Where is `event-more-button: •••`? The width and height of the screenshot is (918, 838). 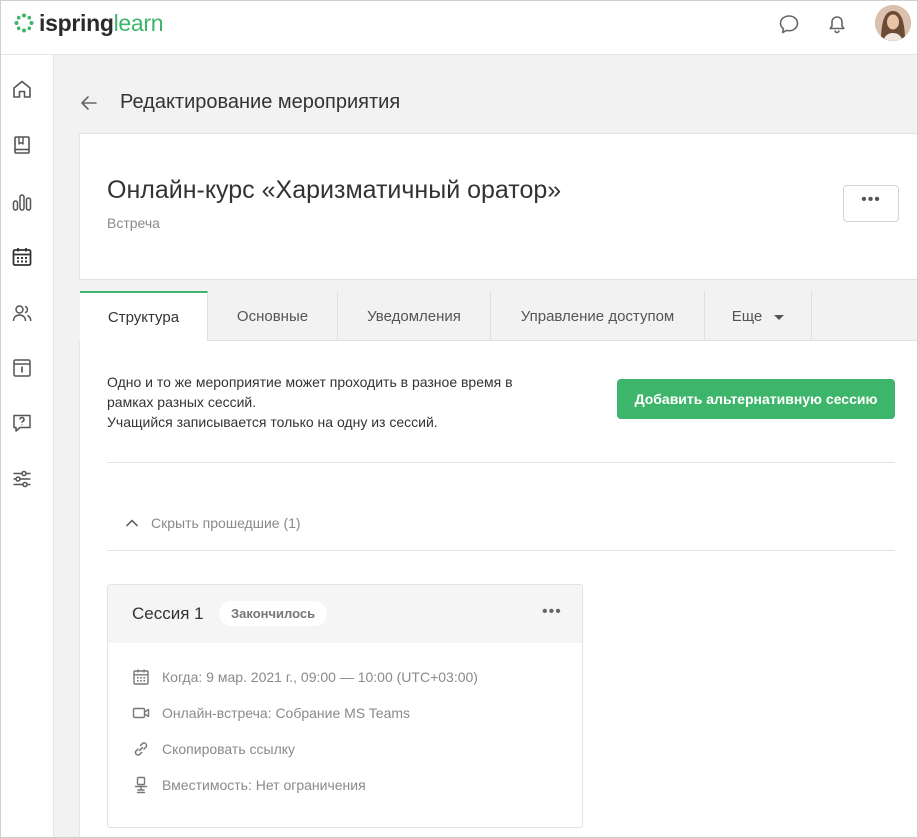
event-more-button: ••• is located at coordinates (871, 203).